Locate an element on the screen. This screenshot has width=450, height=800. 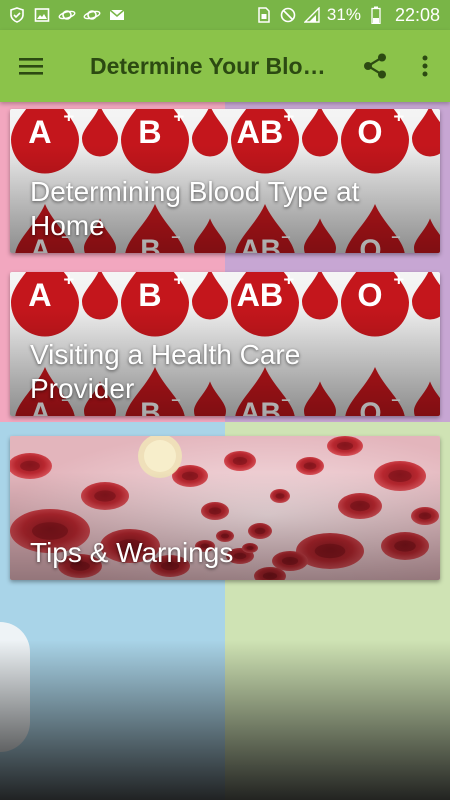
status-system-icons: 31% 22:08 is located at coordinates (347, 15).